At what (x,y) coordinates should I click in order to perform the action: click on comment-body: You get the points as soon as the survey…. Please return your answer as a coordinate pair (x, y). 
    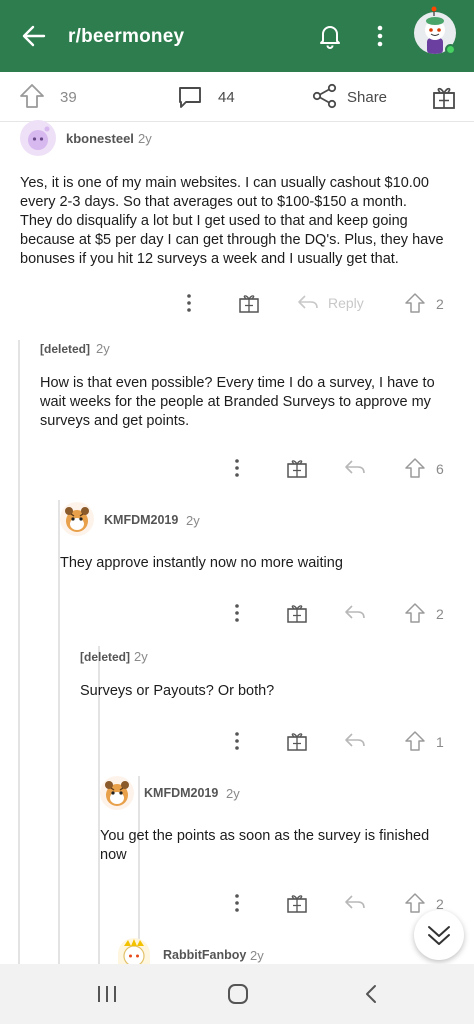
    Looking at the image, I should click on (265, 845).